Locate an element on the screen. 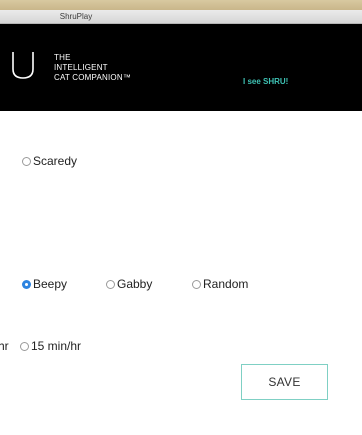  radio-label: Scaredy is located at coordinates (55, 161).